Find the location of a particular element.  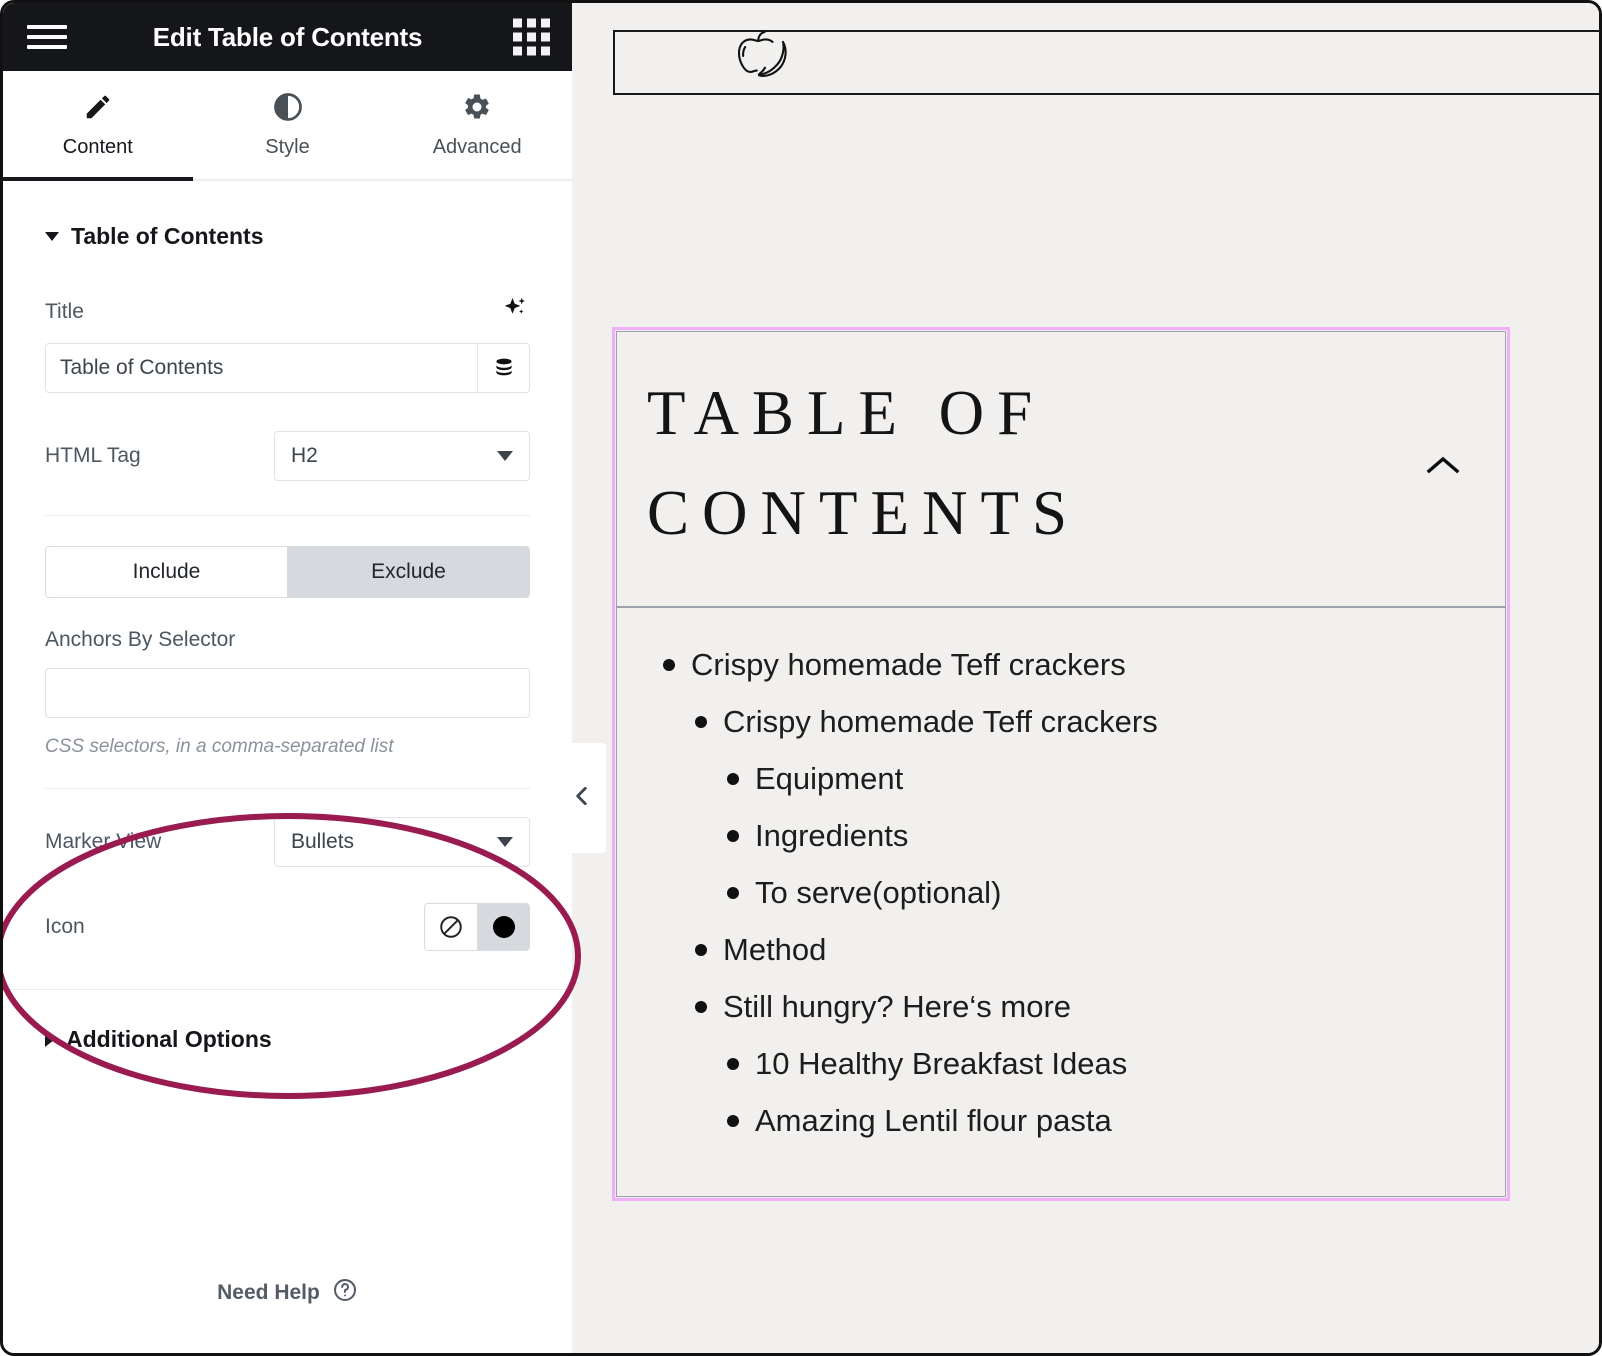

section-additional-options: Additional Options is located at coordinates (287, 1021).